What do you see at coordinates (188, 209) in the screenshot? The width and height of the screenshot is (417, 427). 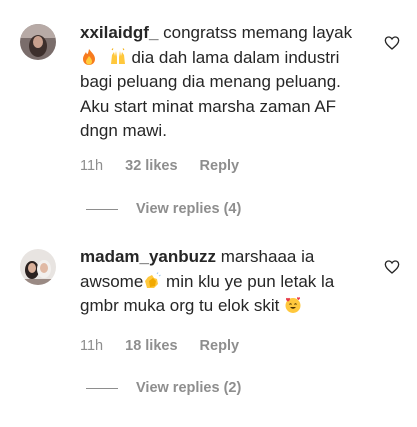 I see `view-replies-label: View replies (4)` at bounding box center [188, 209].